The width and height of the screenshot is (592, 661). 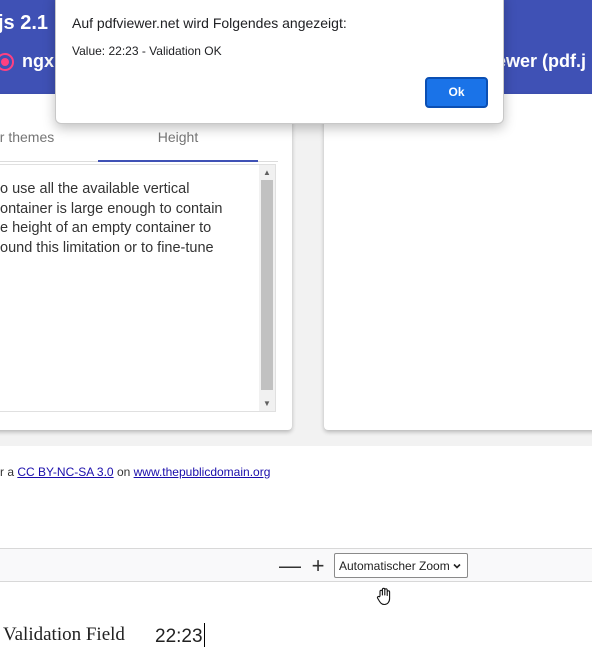 What do you see at coordinates (178, 161) in the screenshot?
I see `active-tab-indicator` at bounding box center [178, 161].